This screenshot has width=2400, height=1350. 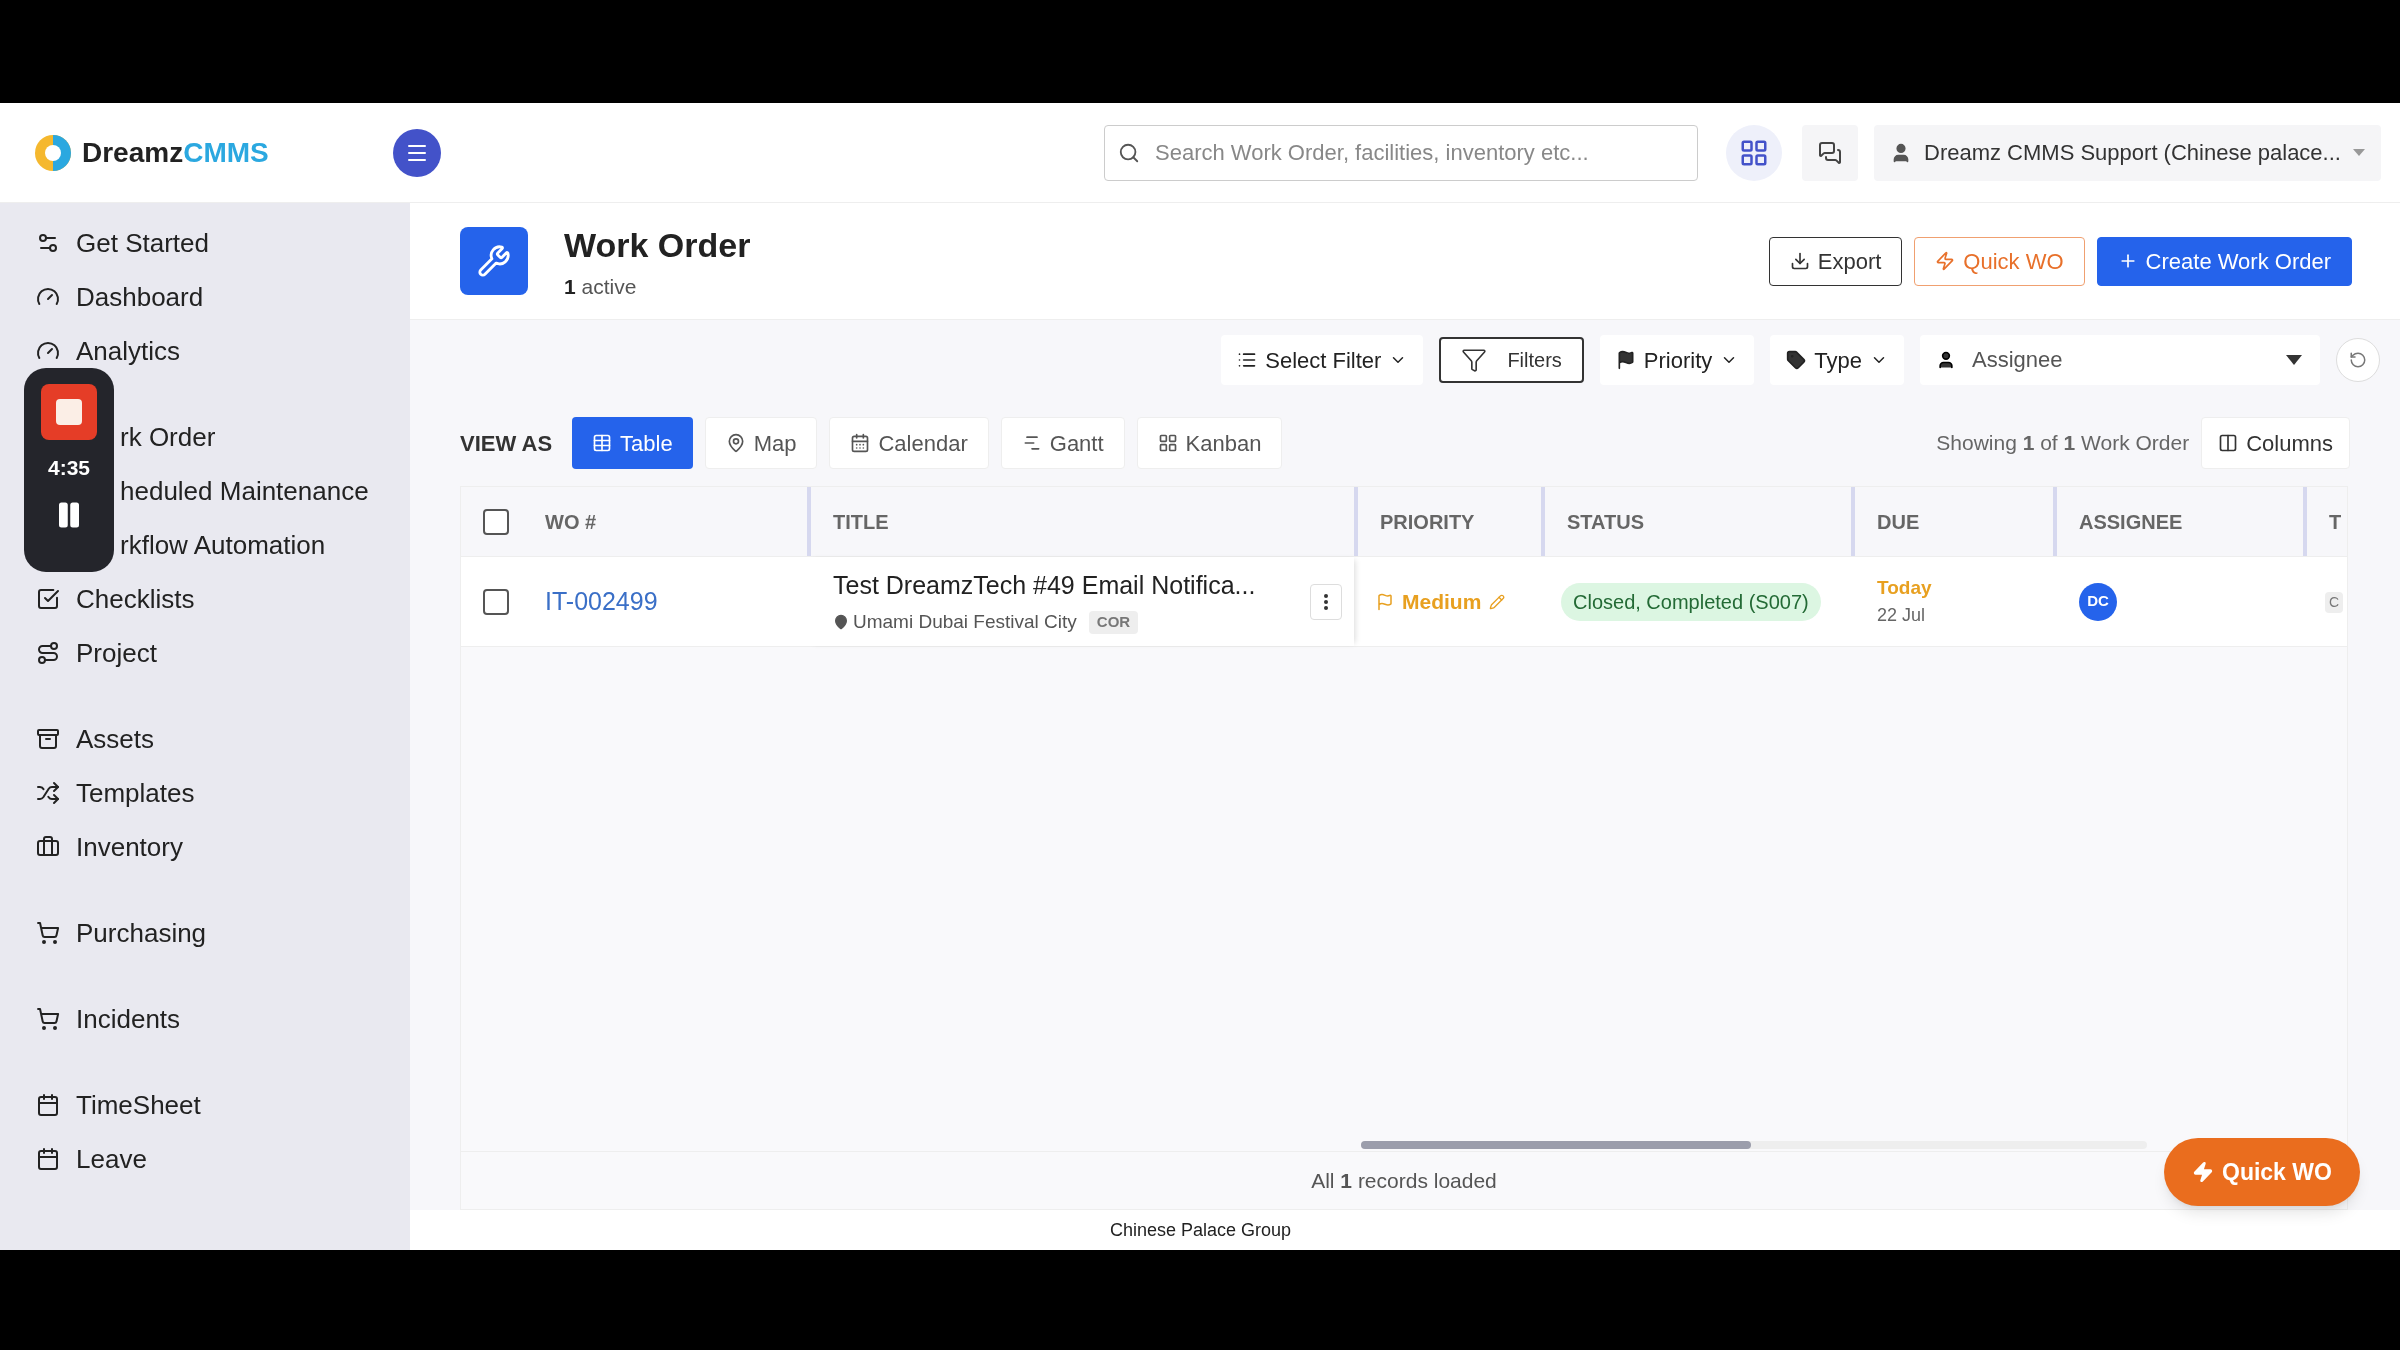 What do you see at coordinates (2131, 522) in the screenshot?
I see `column-header: ASSIGNEE` at bounding box center [2131, 522].